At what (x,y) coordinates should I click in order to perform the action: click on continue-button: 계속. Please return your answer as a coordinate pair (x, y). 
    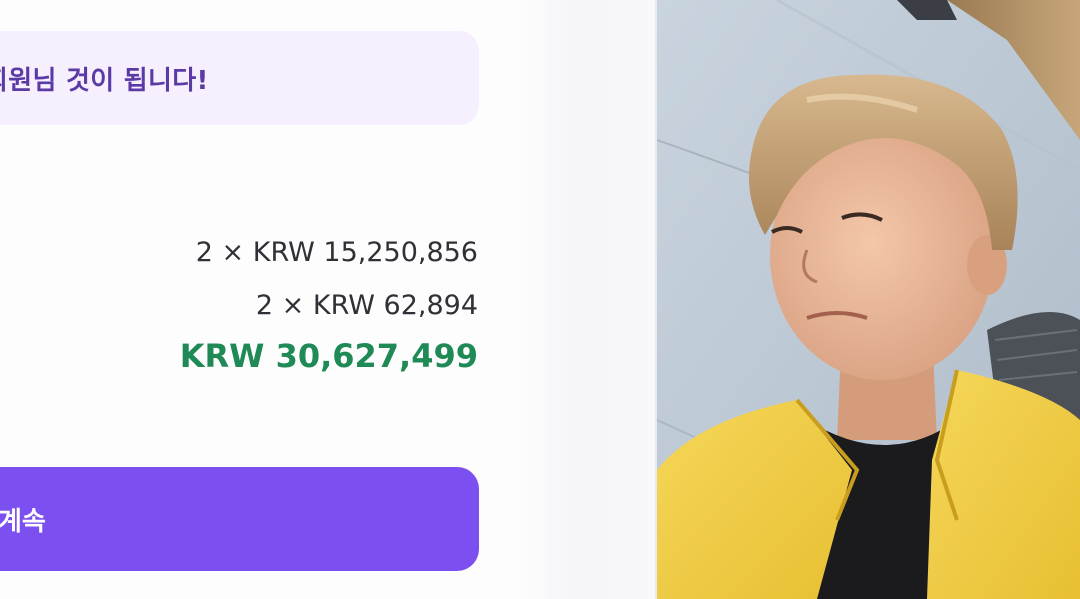
    Looking at the image, I should click on (239, 519).